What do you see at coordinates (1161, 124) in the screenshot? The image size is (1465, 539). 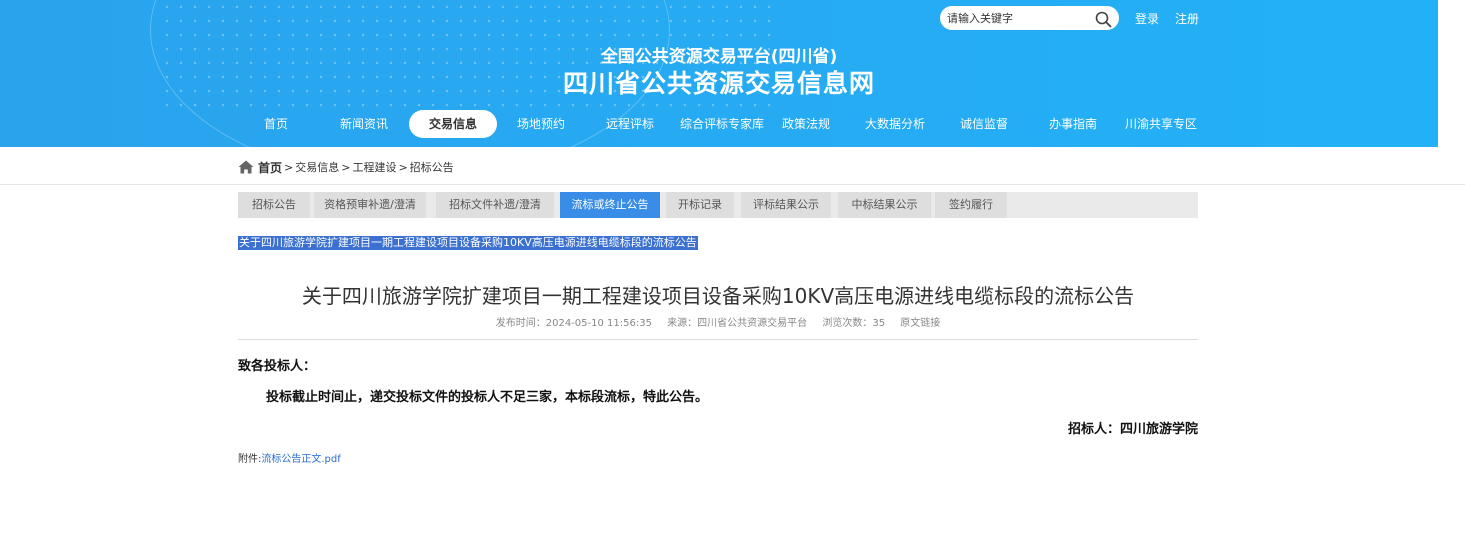 I see `nav-item-chuanyu: 川渝共享专区` at bounding box center [1161, 124].